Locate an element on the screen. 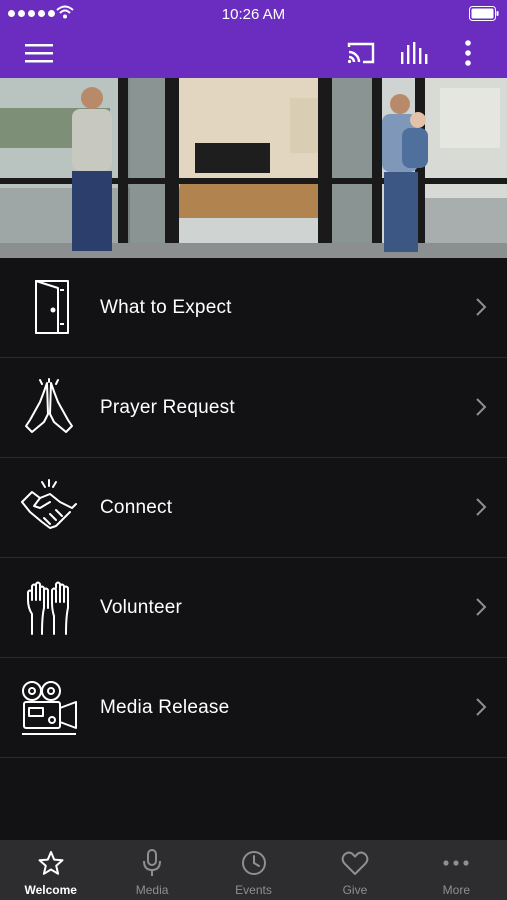 The width and height of the screenshot is (507, 900). tab-bar: Welcome Media Events Give More is located at coordinates (253, 870).